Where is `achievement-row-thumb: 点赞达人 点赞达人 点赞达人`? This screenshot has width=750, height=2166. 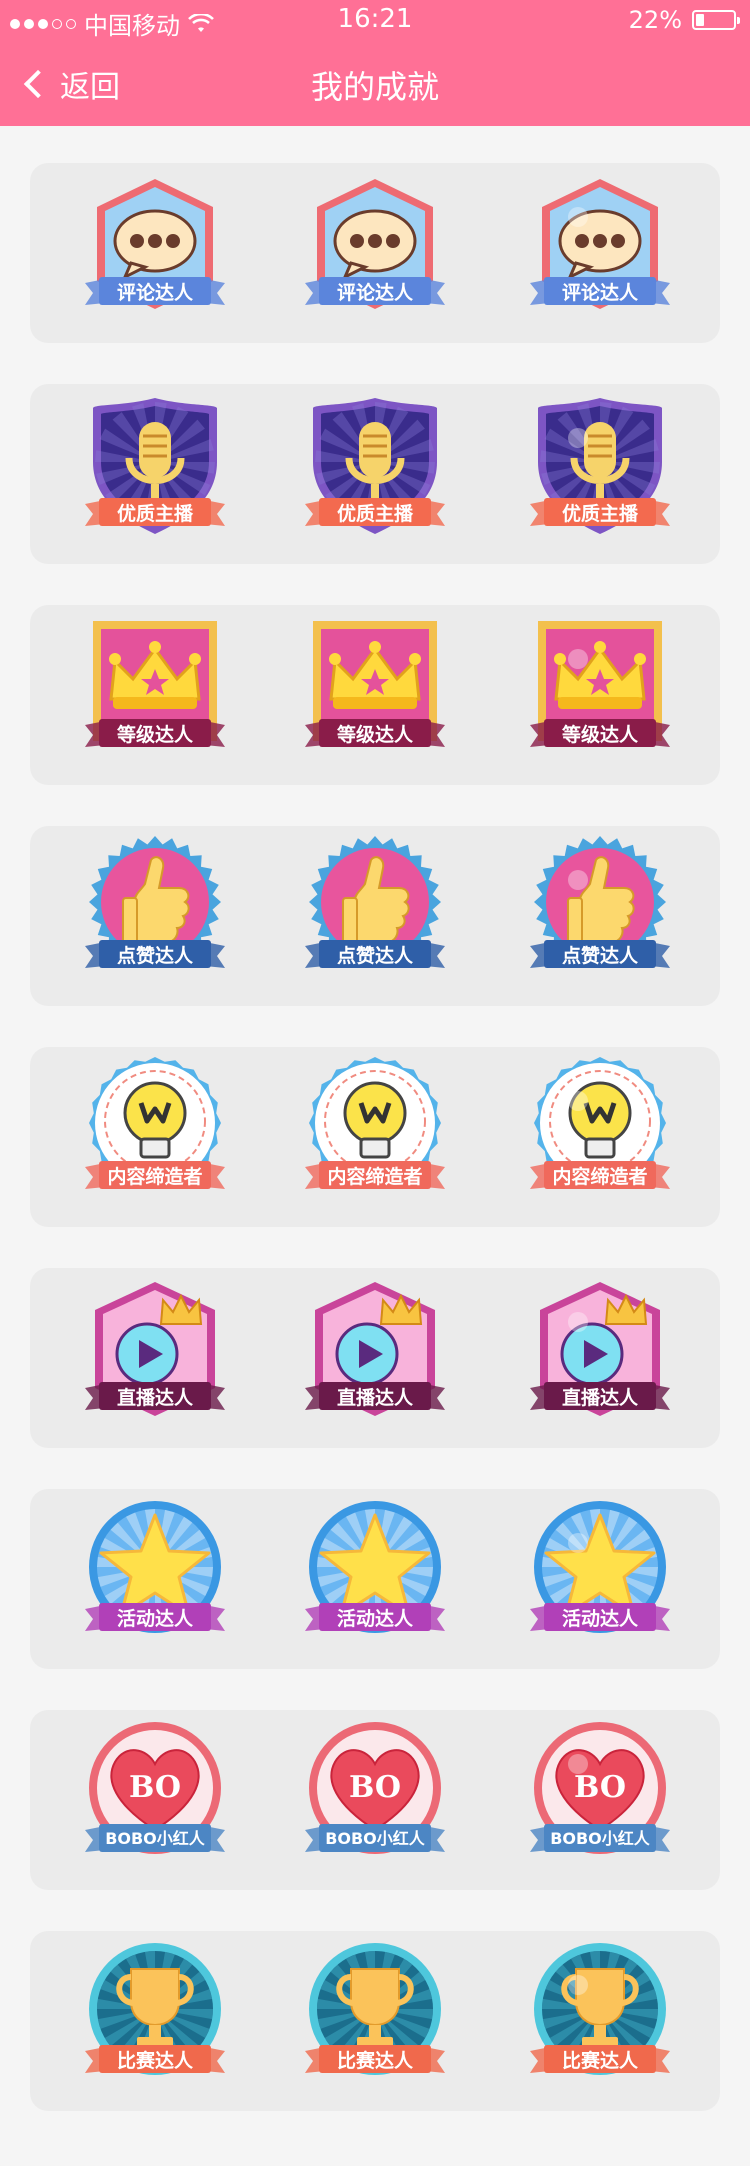 achievement-row-thumb: 点赞达人 点赞达人 点赞达人 is located at coordinates (375, 916).